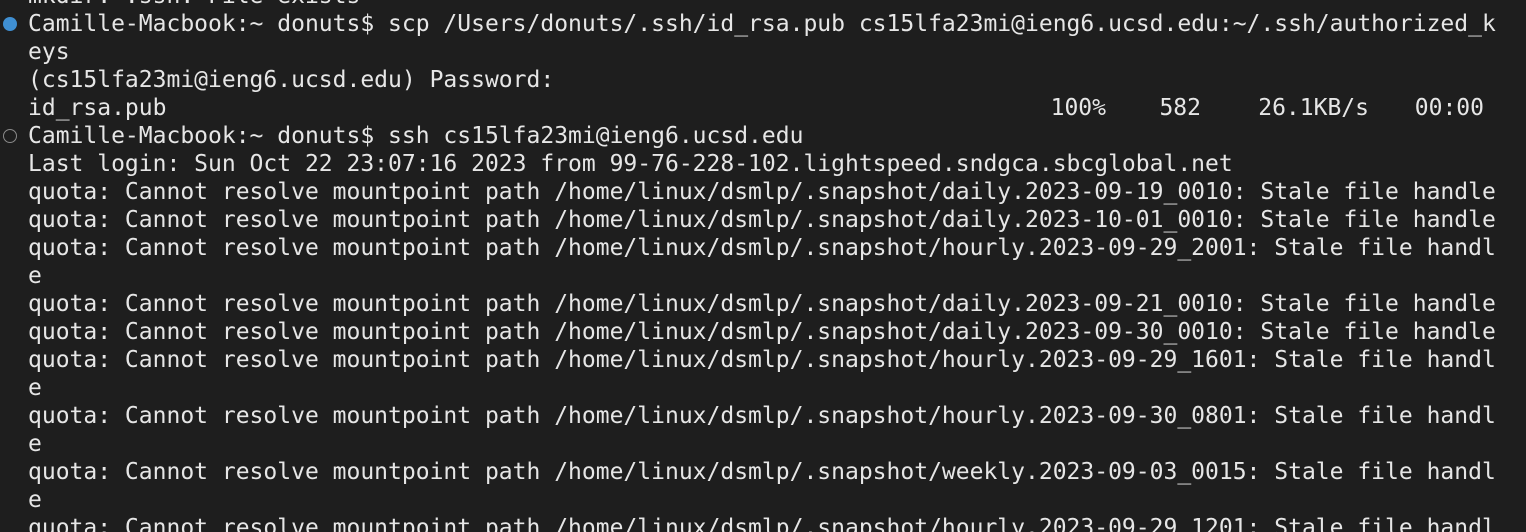  Describe the element at coordinates (10, 24) in the screenshot. I see `command-success-icon` at that location.